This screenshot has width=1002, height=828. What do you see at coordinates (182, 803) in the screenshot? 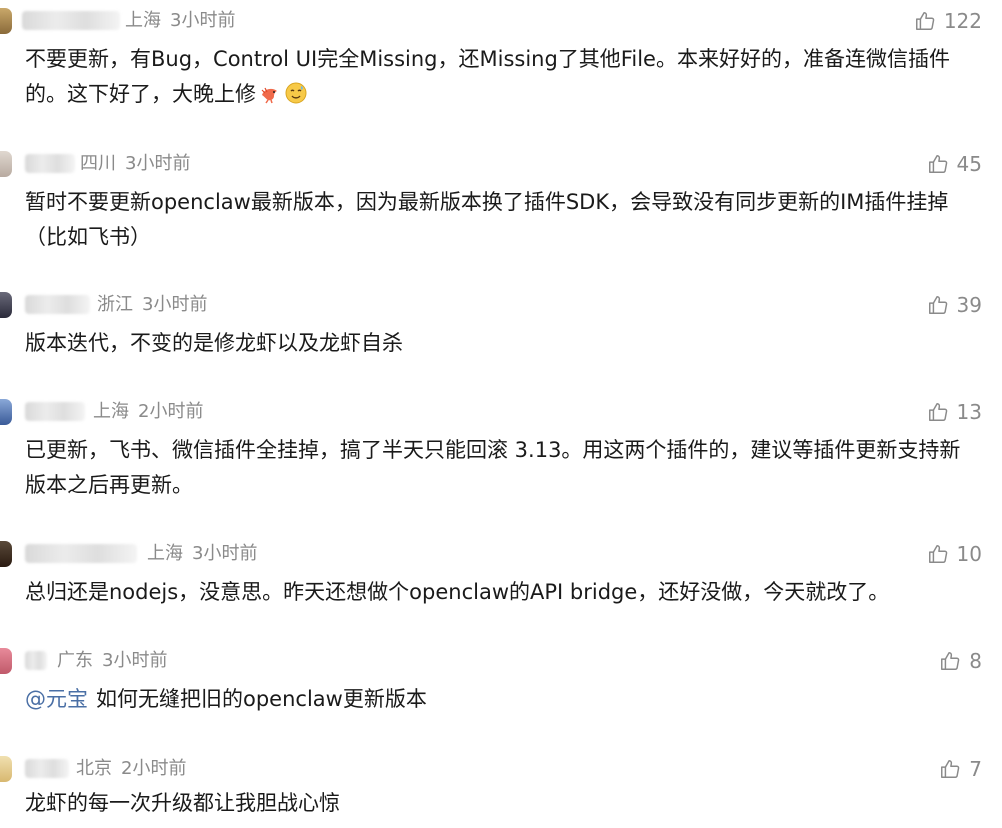
I see `comment-body: 龙虾的每一次升级都让我胆战心惊` at bounding box center [182, 803].